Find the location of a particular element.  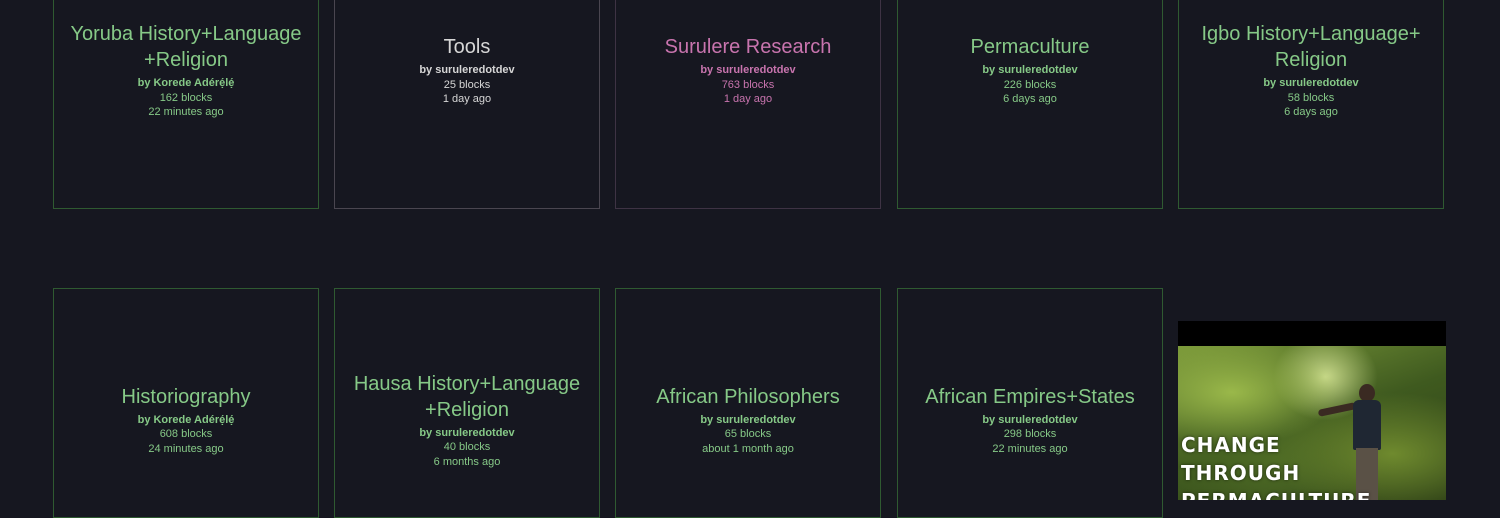

channel-block-count: 298 blocks is located at coordinates (1030, 434).